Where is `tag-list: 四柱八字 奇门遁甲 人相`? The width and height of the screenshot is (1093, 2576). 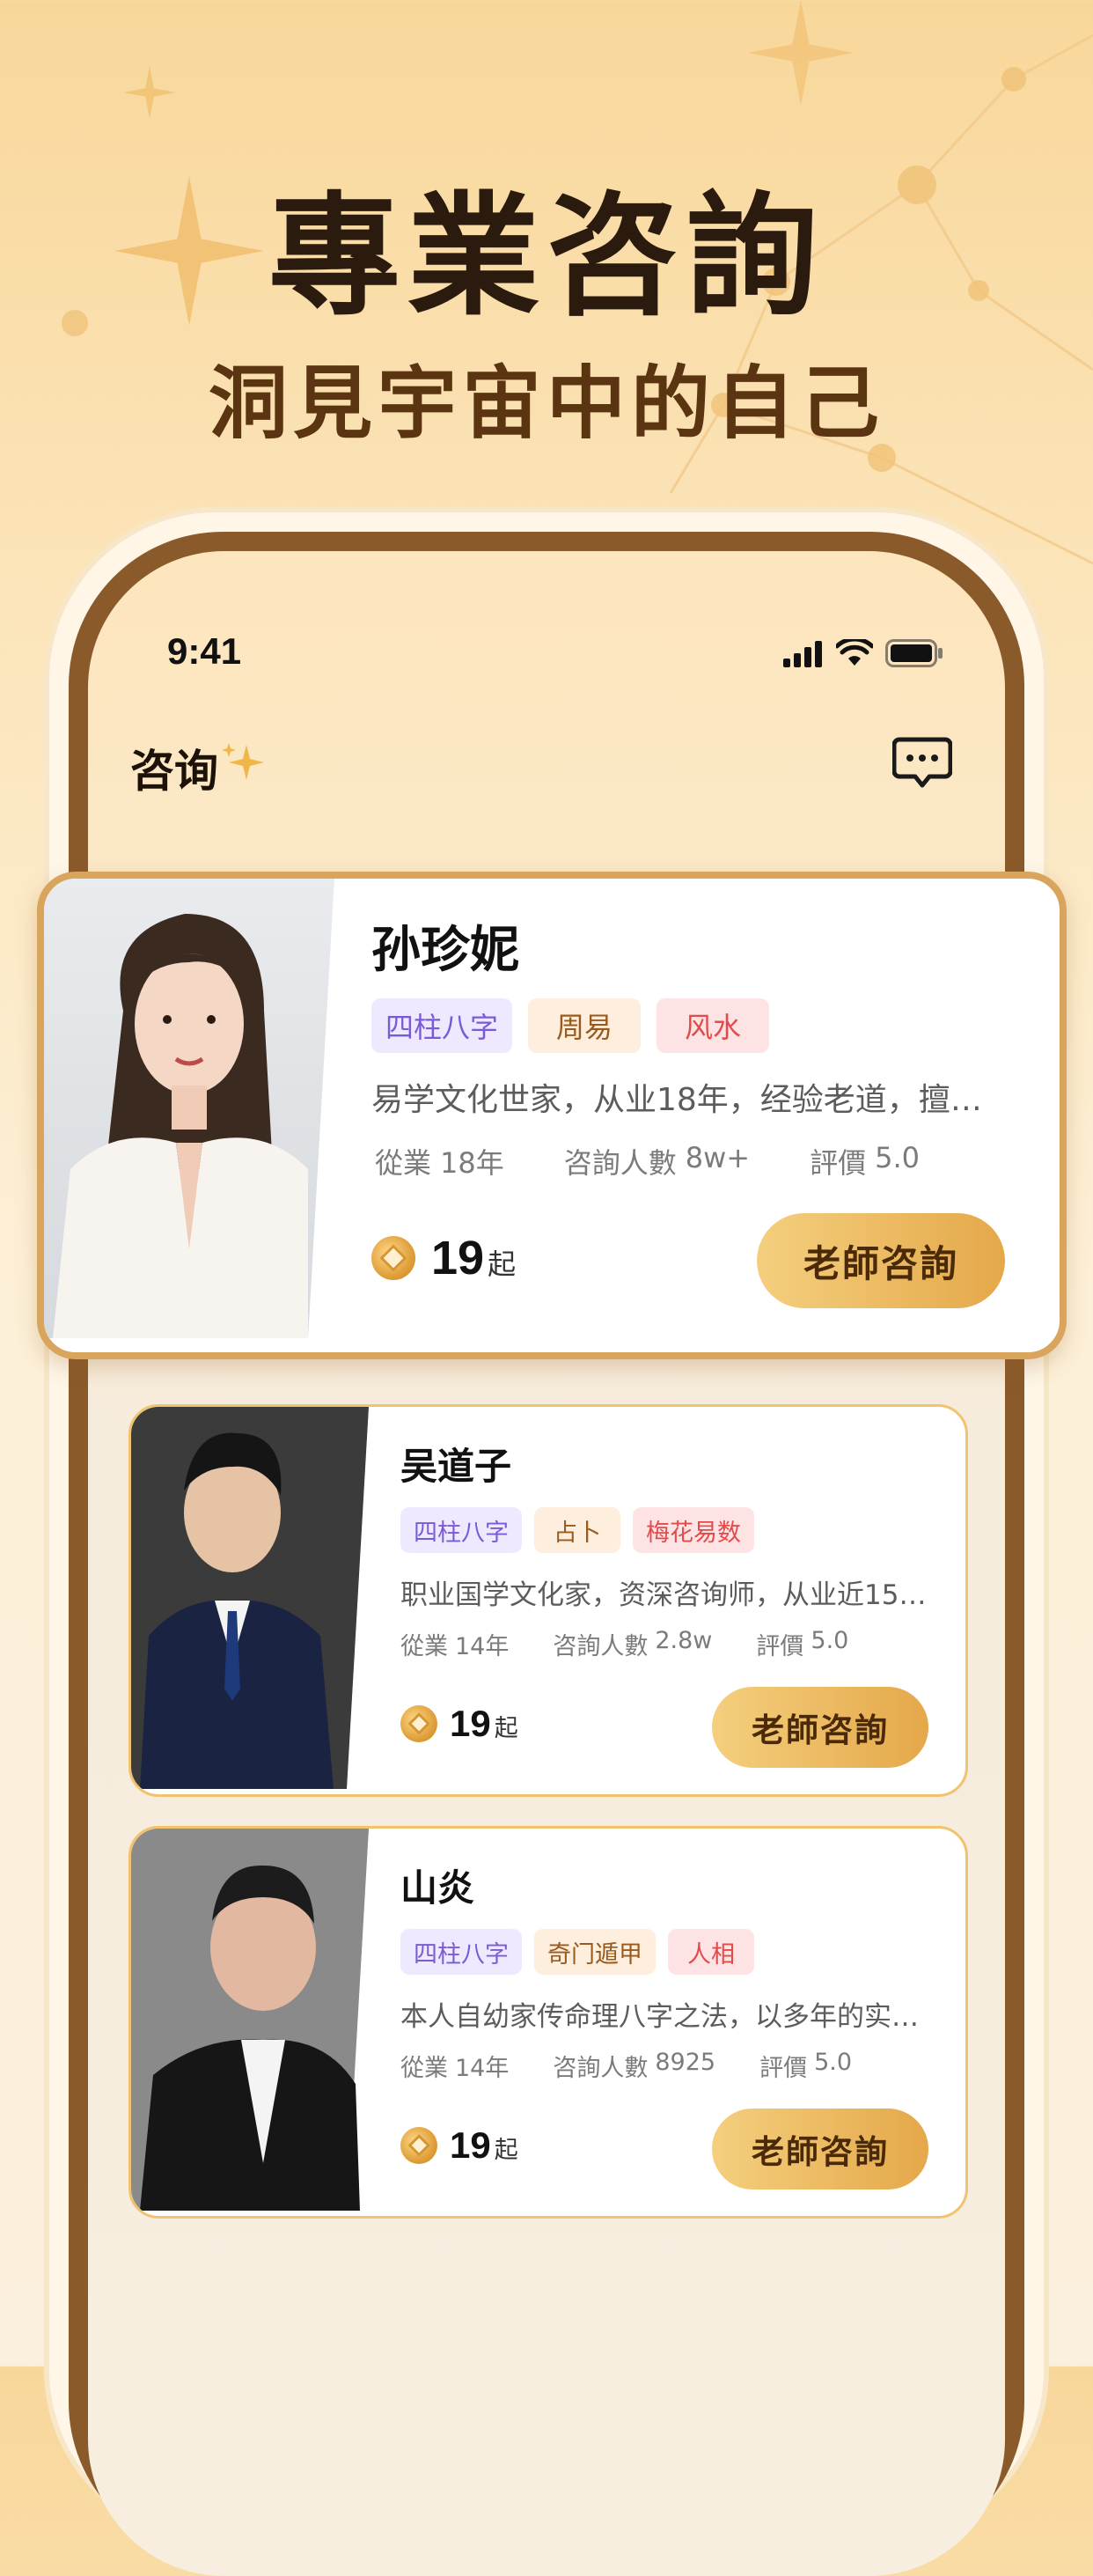
tag-list: 四柱八字 奇门遁甲 人相 is located at coordinates (577, 1952).